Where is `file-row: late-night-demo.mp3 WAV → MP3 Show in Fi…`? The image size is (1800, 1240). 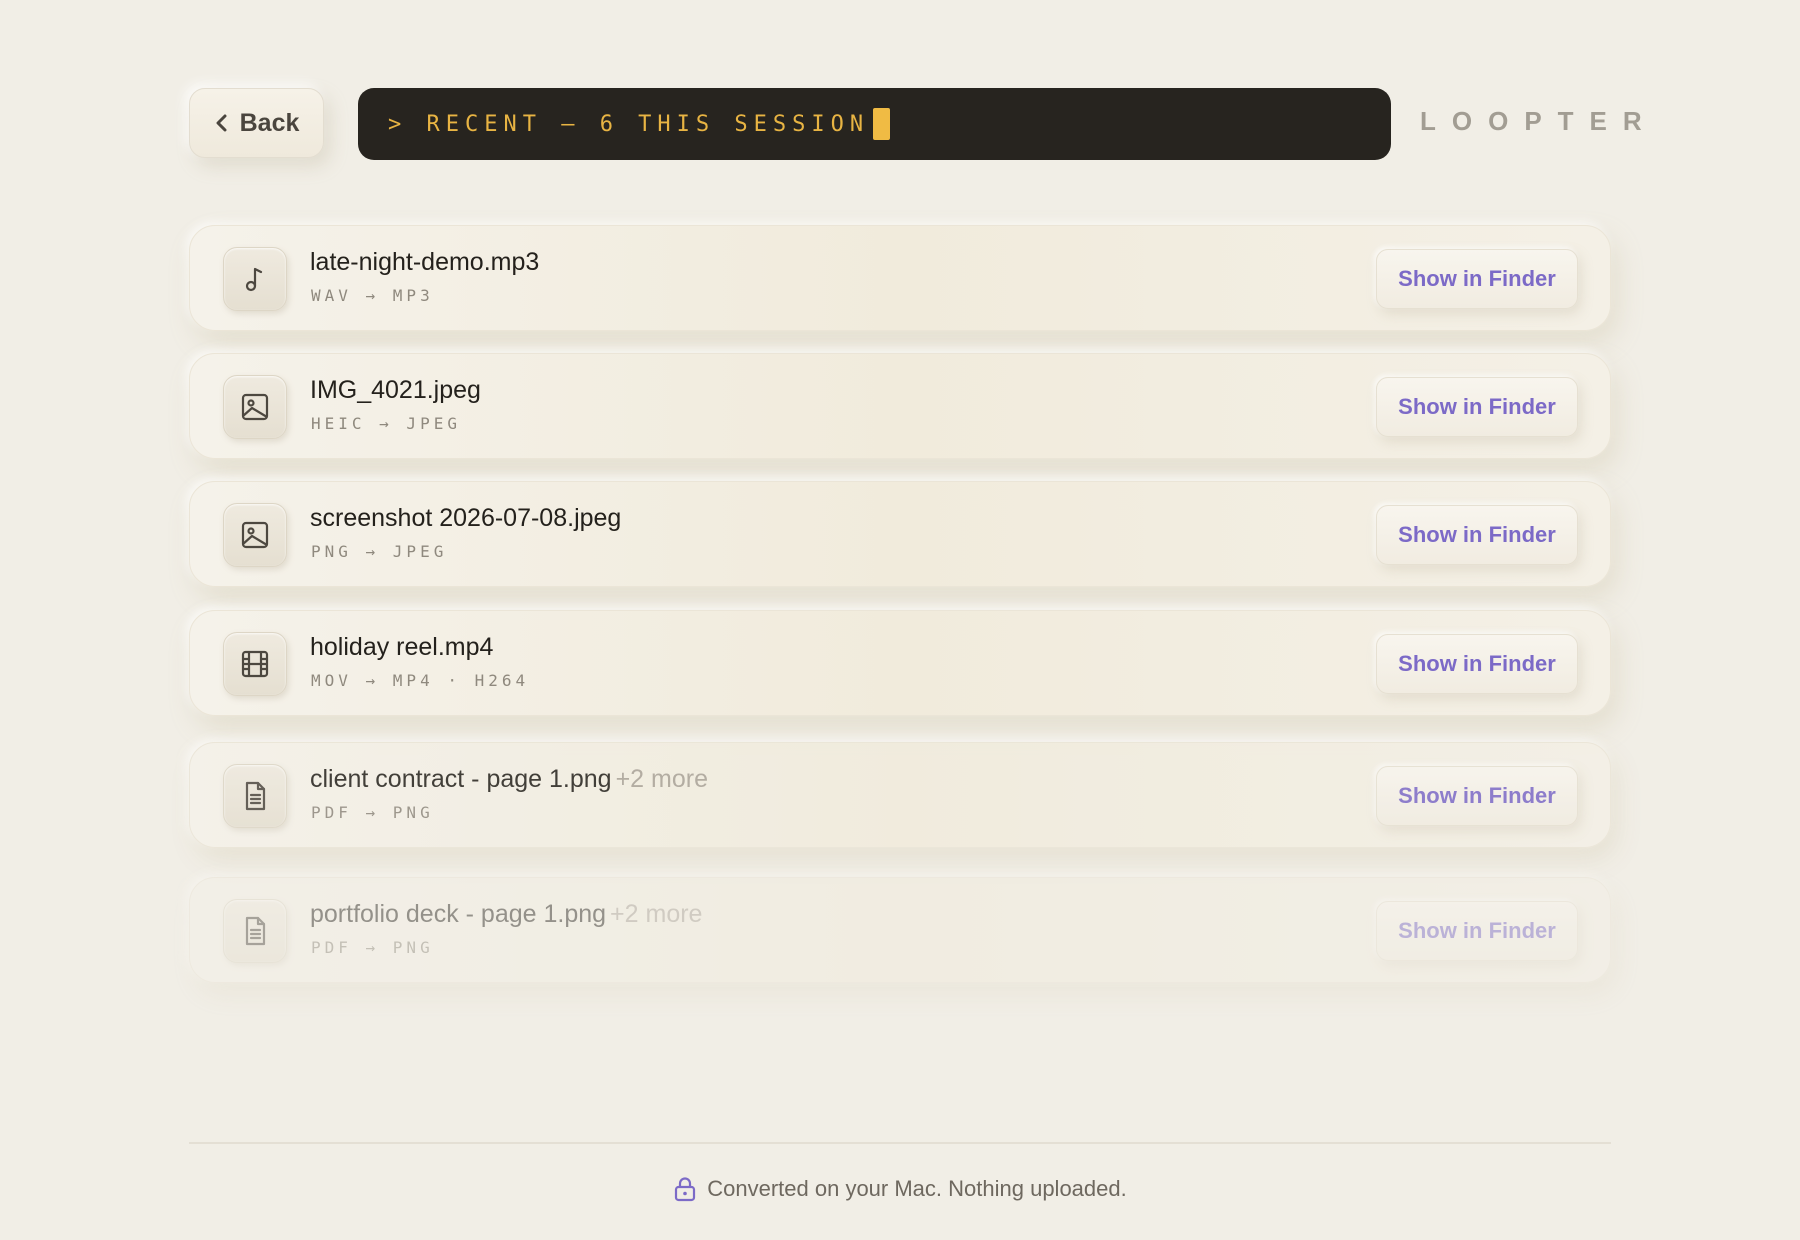 file-row: late-night-demo.mp3 WAV → MP3 Show in Fi… is located at coordinates (900, 278).